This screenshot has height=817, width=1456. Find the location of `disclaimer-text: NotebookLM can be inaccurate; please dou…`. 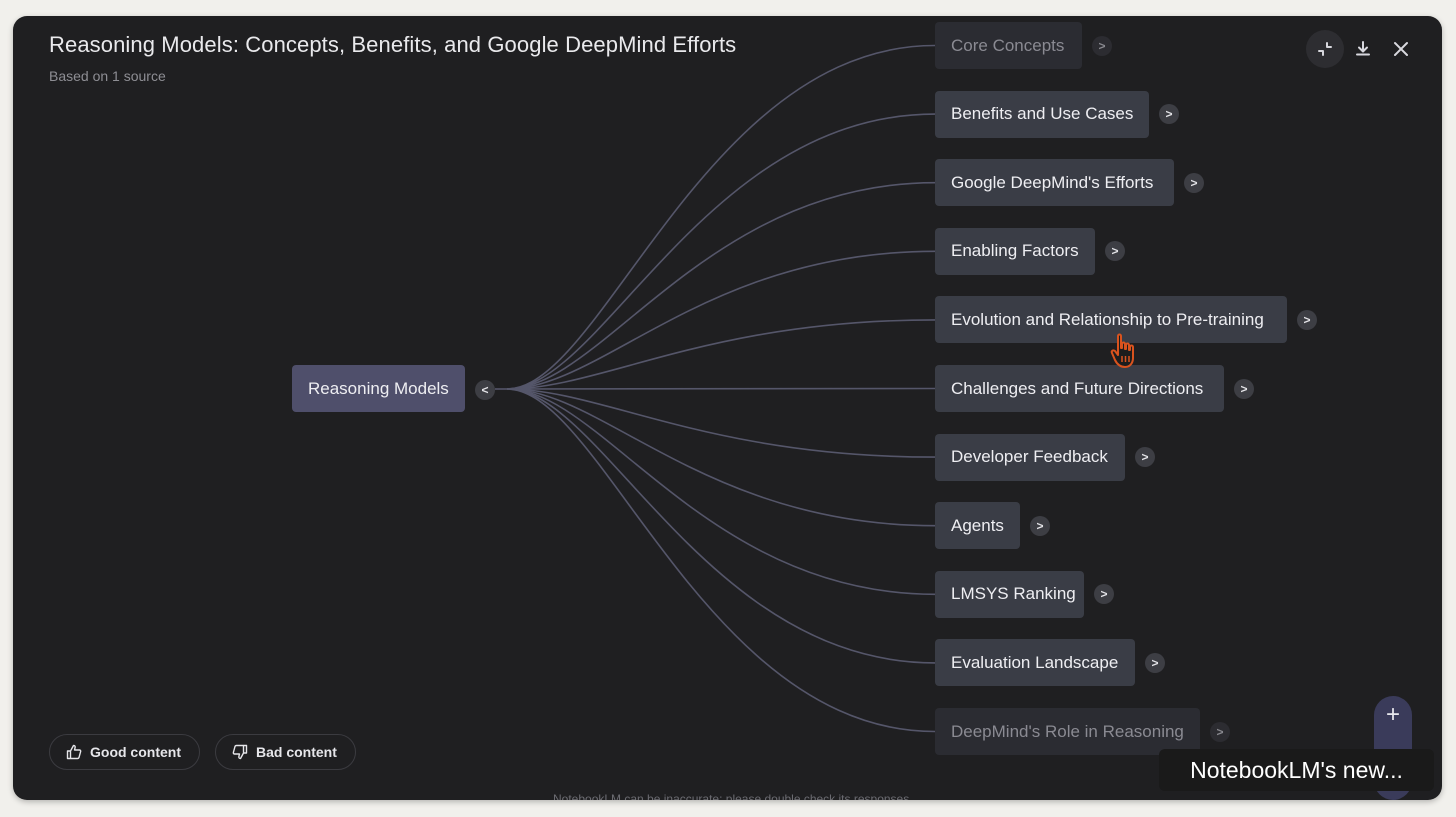

disclaimer-text: NotebookLM can be inaccurate; please dou… is located at coordinates (733, 796).